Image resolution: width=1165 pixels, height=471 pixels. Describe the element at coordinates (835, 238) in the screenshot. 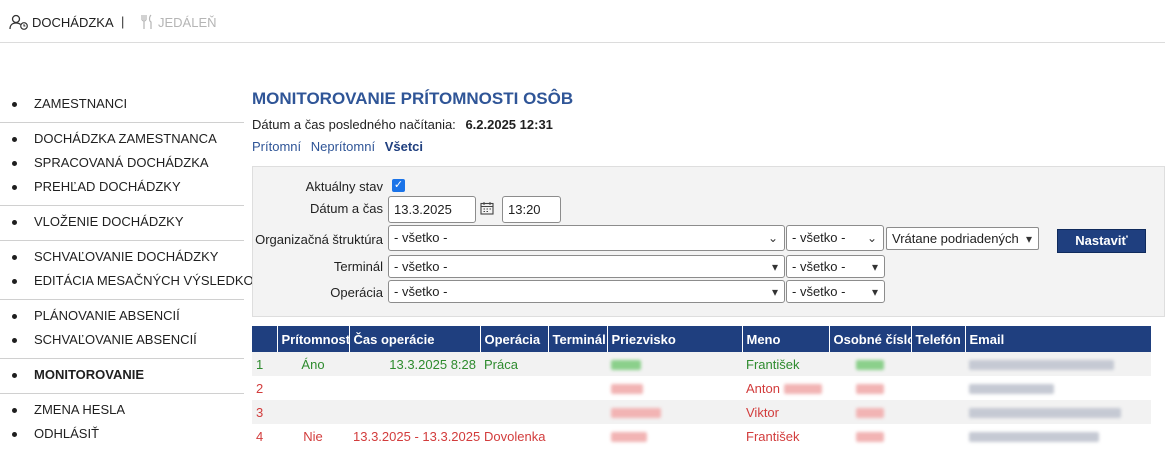

I see `org-structure-sub-select: - všetko - ⌄` at that location.